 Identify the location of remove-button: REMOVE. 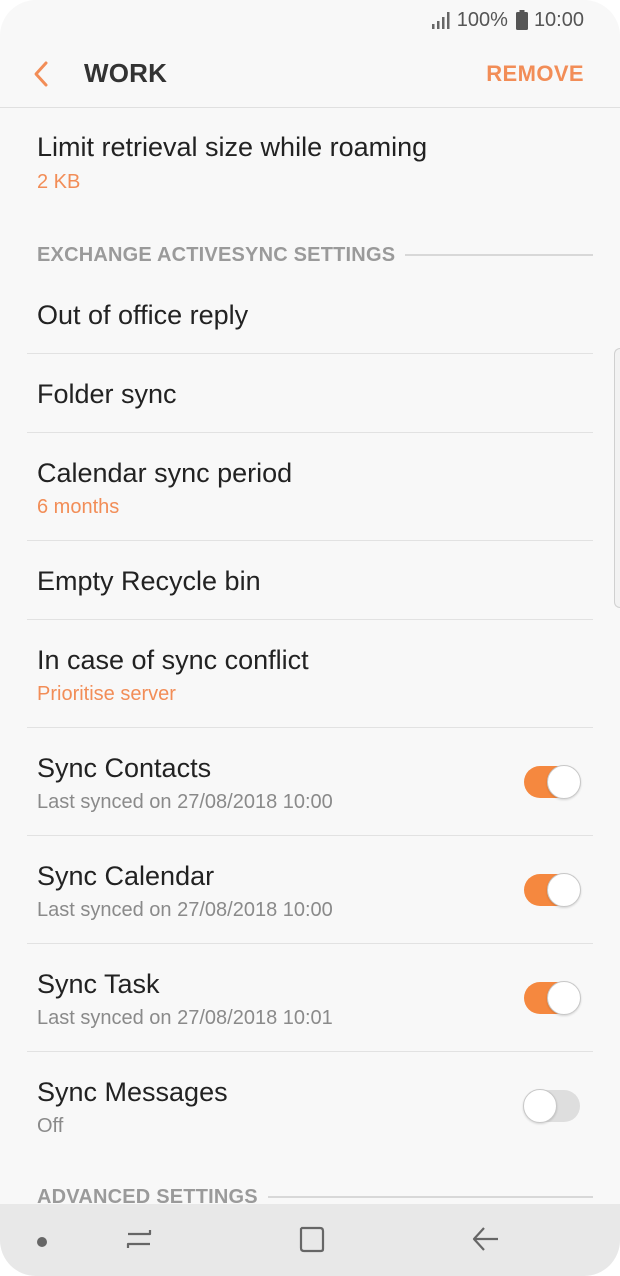
(535, 74).